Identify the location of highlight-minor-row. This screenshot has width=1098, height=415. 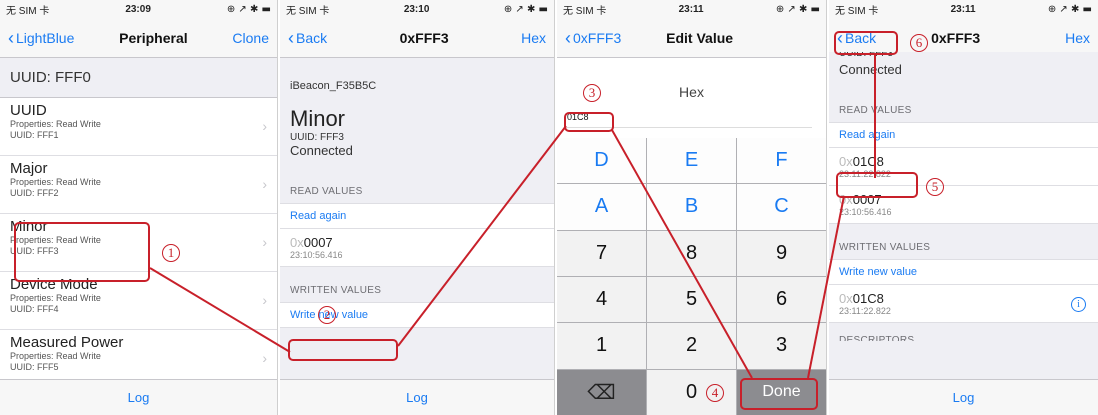
(82, 252).